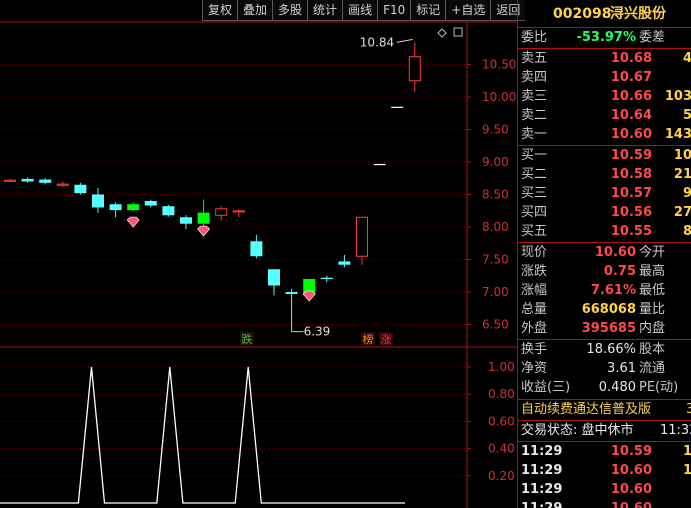 The image size is (691, 508). Describe the element at coordinates (604, 272) in the screenshot. I see `quote-row: 涨跌 0.75 最高` at that location.